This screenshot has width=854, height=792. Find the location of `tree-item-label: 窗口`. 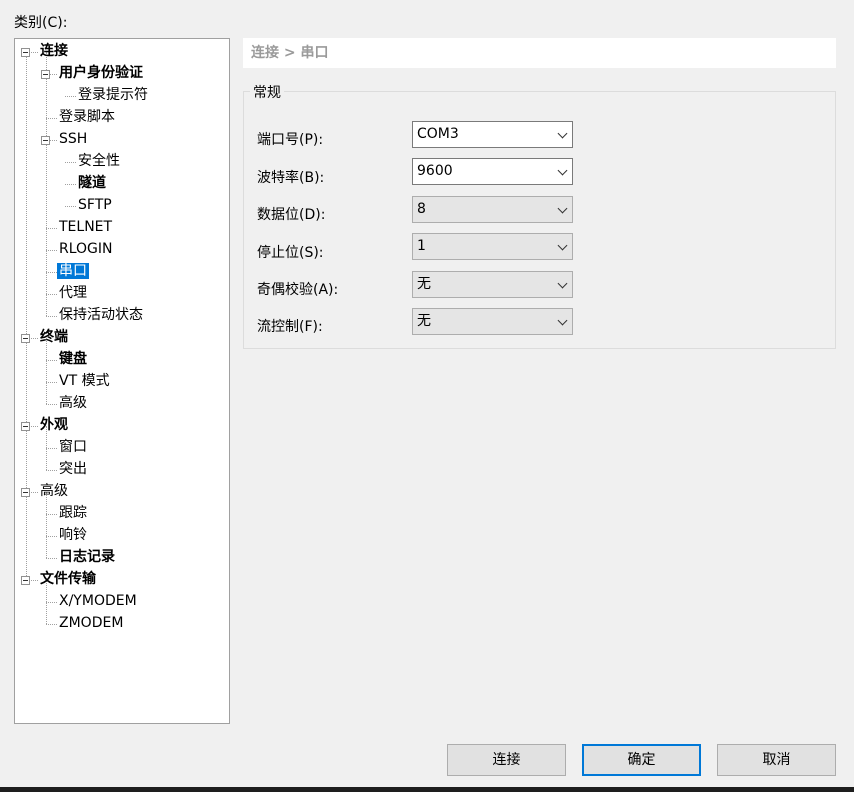

tree-item-label: 窗口 is located at coordinates (73, 447).